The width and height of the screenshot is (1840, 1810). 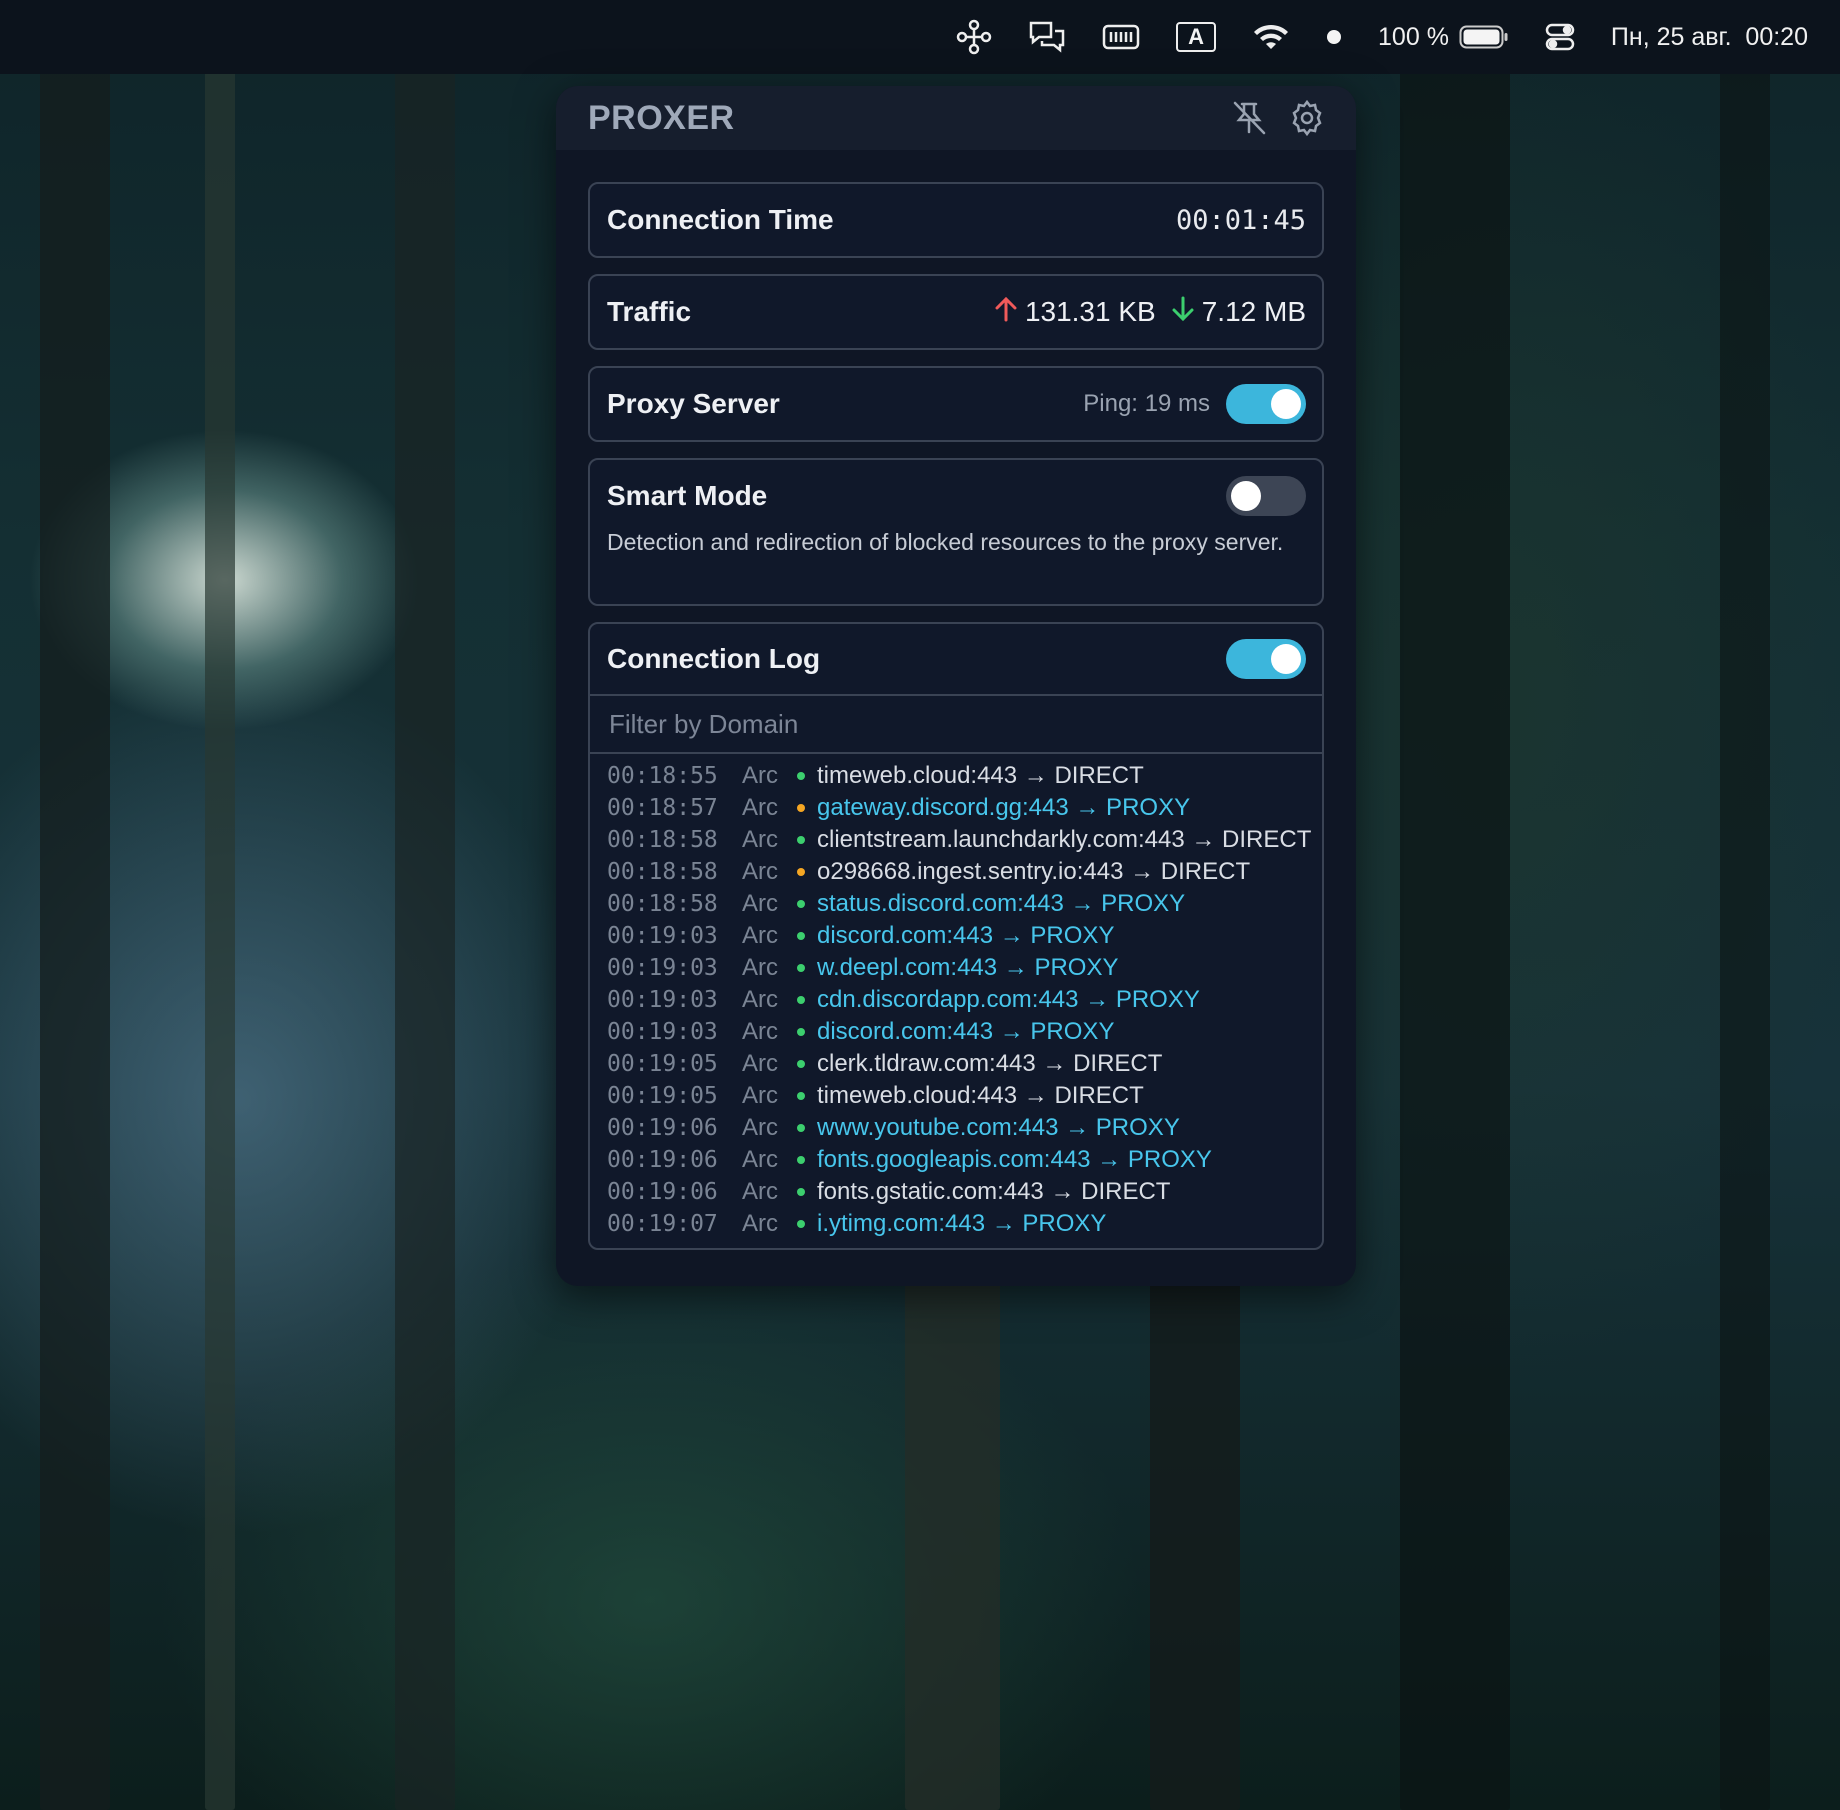 What do you see at coordinates (1266, 496) in the screenshot?
I see `smart-mode-toggle` at bounding box center [1266, 496].